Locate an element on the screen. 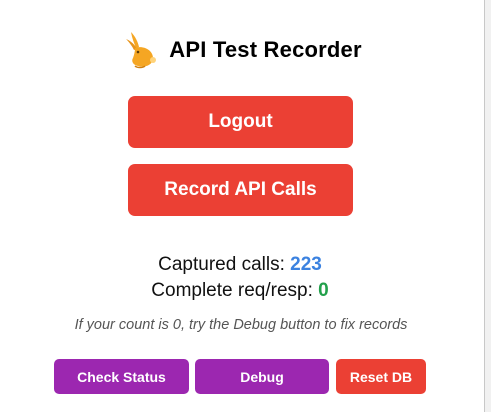 The height and width of the screenshot is (412, 491). rabbit-icon is located at coordinates (141, 50).